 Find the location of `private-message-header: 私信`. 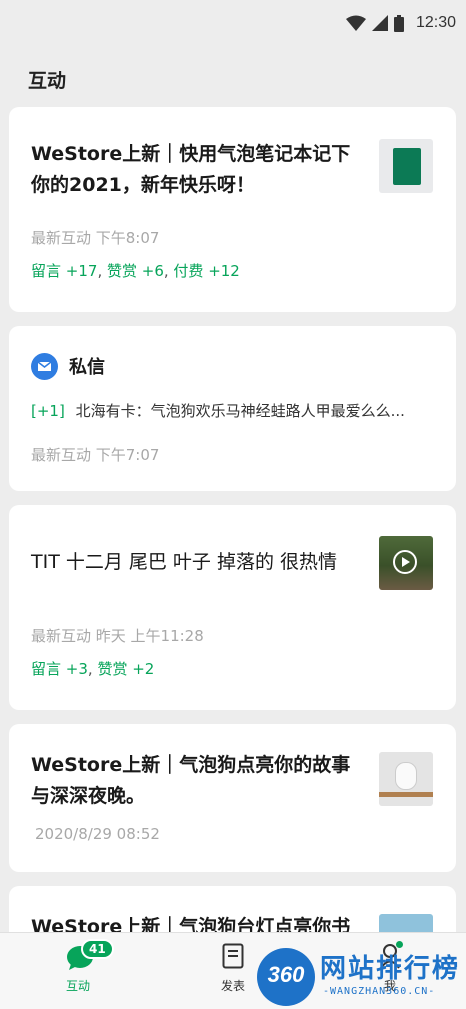

private-message-header: 私信 is located at coordinates (87, 367).